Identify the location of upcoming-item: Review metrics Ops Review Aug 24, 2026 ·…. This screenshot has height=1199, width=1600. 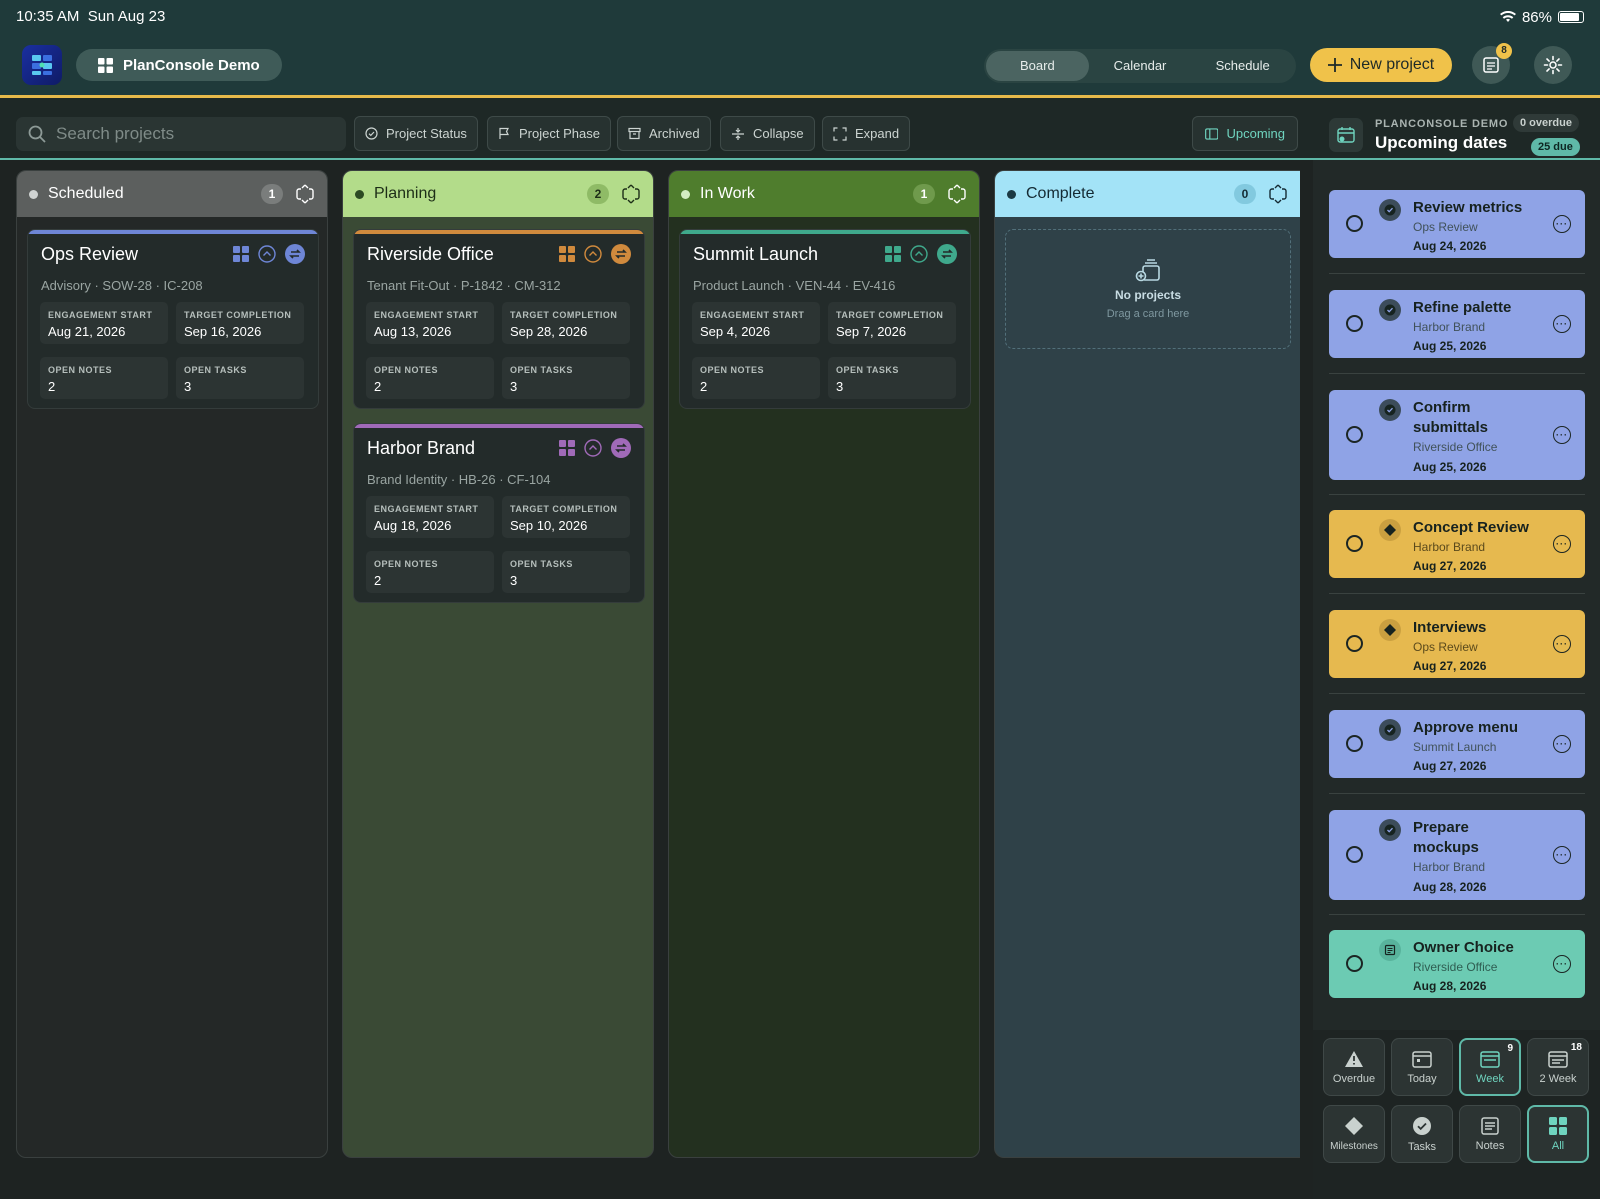
(1457, 224).